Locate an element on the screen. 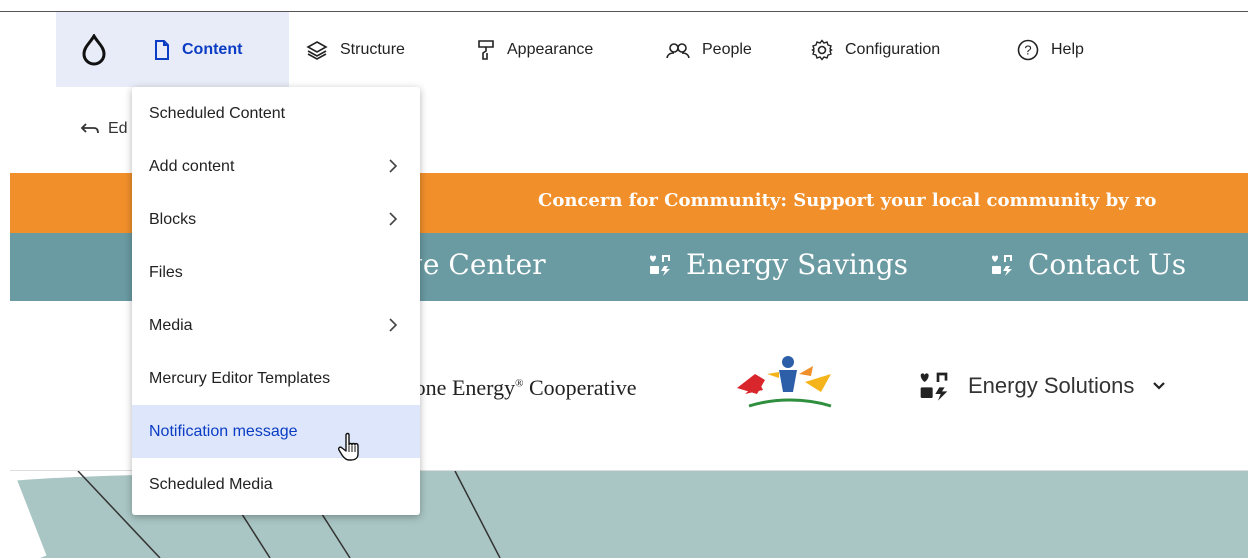 This screenshot has height=558, width=1248. menu-item-media: Media is located at coordinates (276, 325).